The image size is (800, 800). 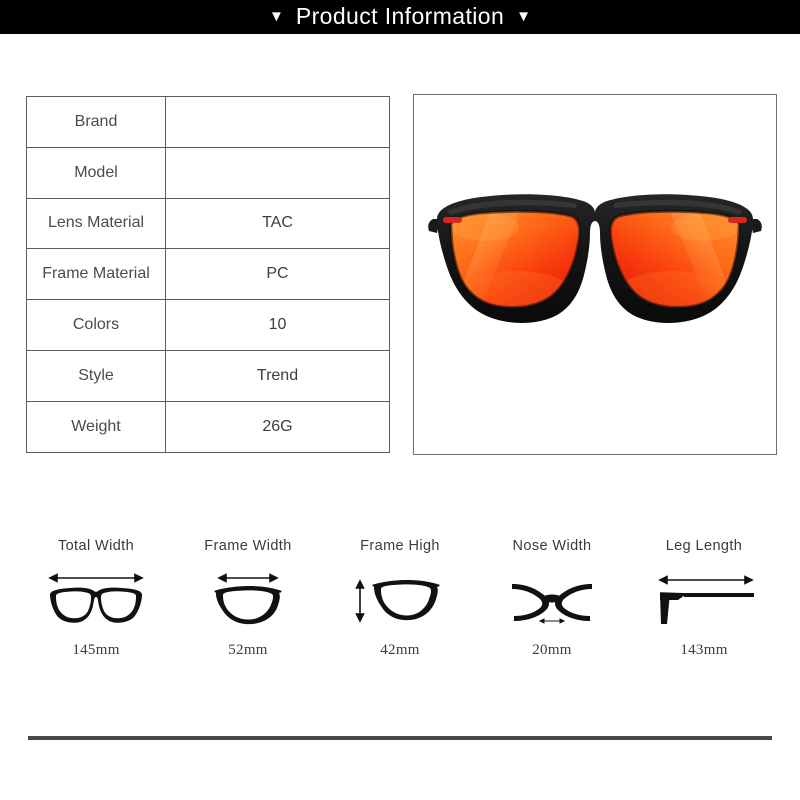 I want to click on table-row: Lens Material TAC, so click(x=208, y=223).